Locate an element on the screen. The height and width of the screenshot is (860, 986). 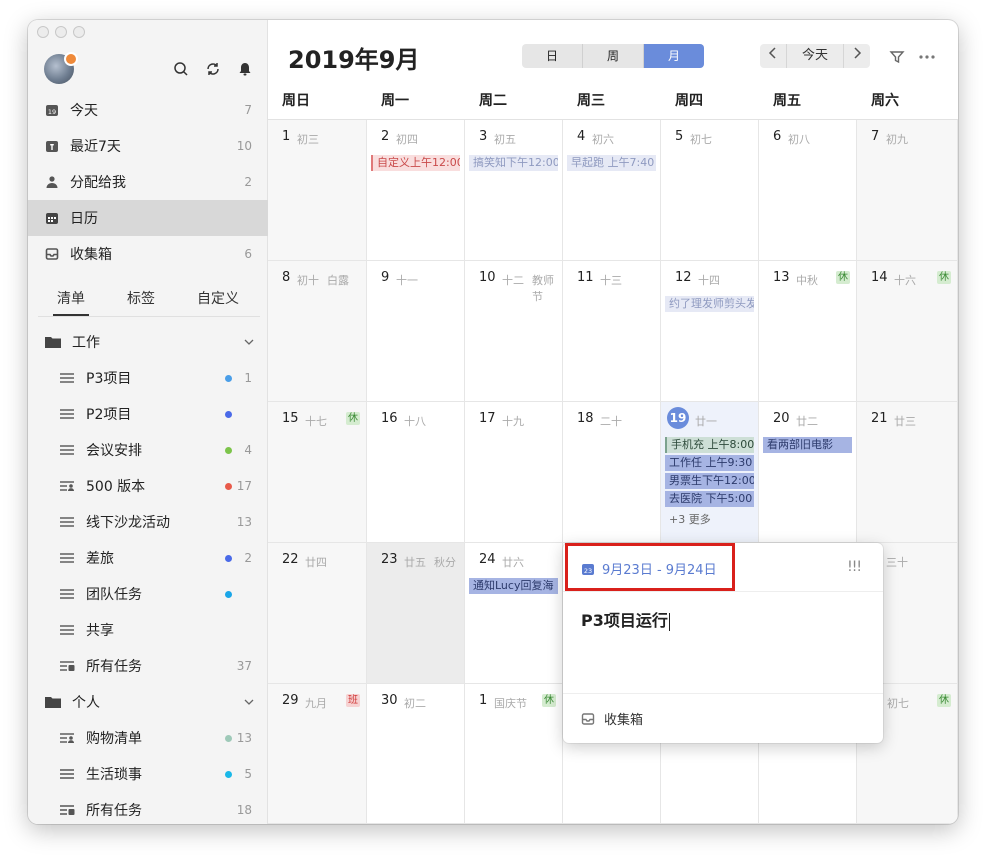
day-cell: 14 十六 休 is located at coordinates (907, 331).